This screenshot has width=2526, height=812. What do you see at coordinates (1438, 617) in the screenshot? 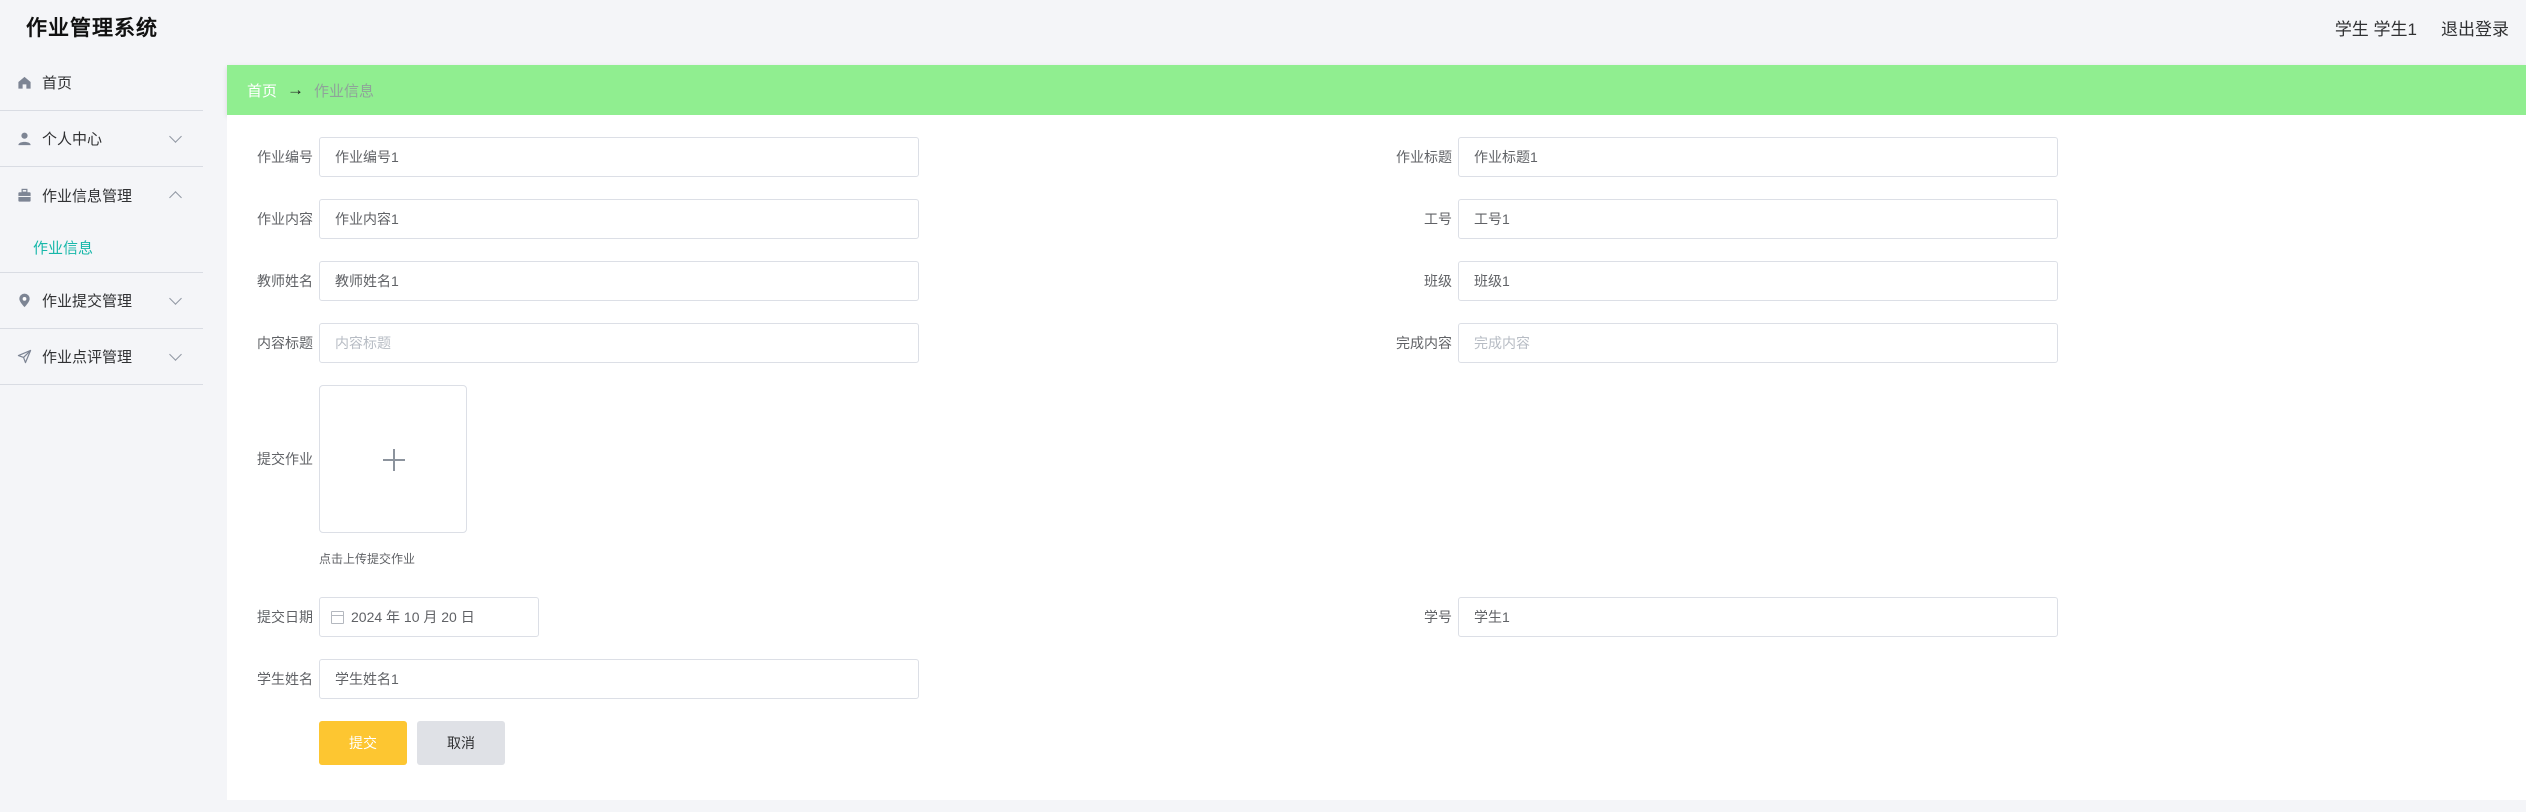
I see `student-no-label: 学号` at bounding box center [1438, 617].